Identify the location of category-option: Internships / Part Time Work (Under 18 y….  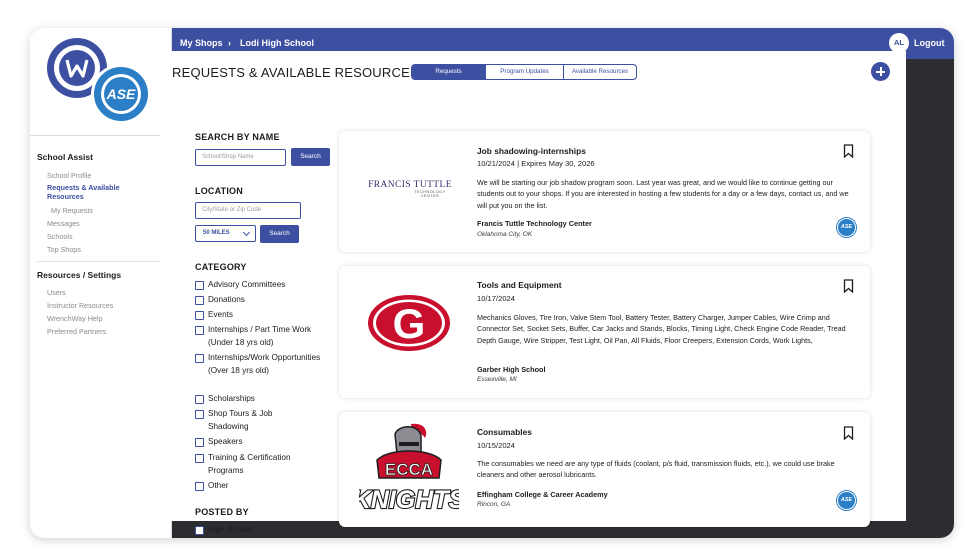
(260, 337).